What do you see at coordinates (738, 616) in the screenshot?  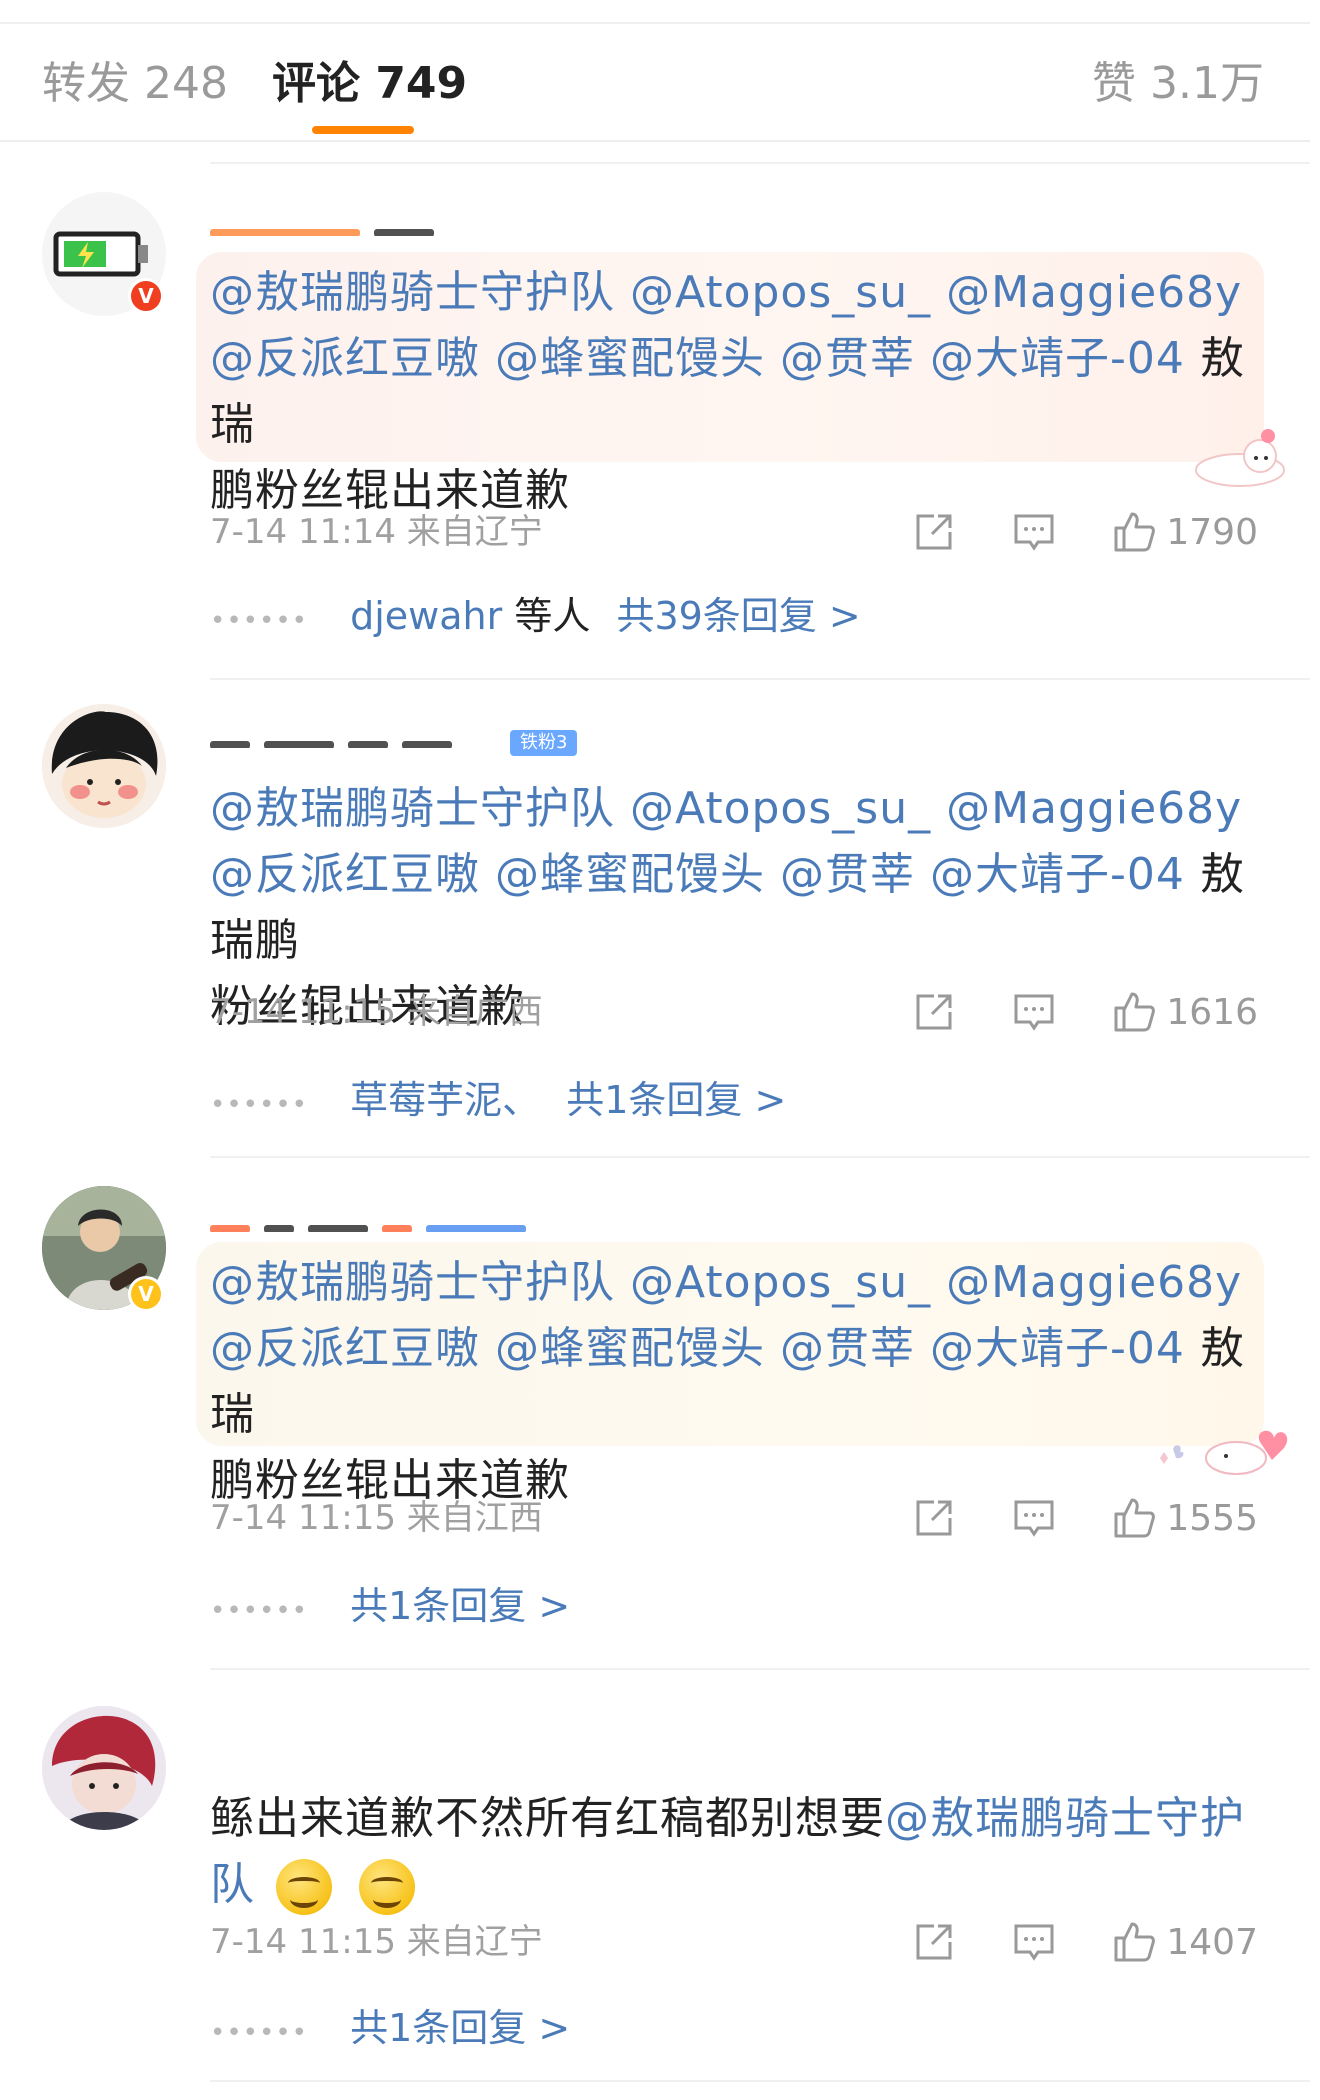 I see `reply-total-link: 共39条回复 >` at bounding box center [738, 616].